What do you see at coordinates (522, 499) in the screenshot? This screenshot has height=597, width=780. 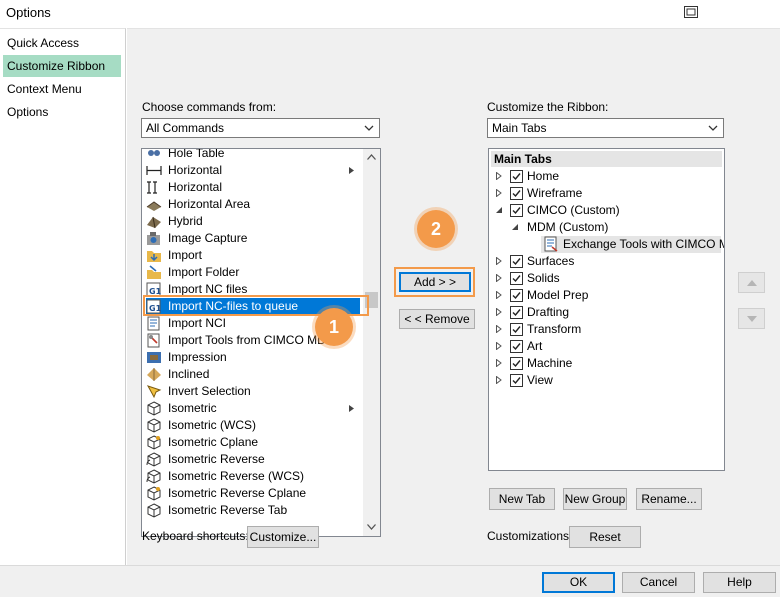 I see `new-tab-button: New Tab` at bounding box center [522, 499].